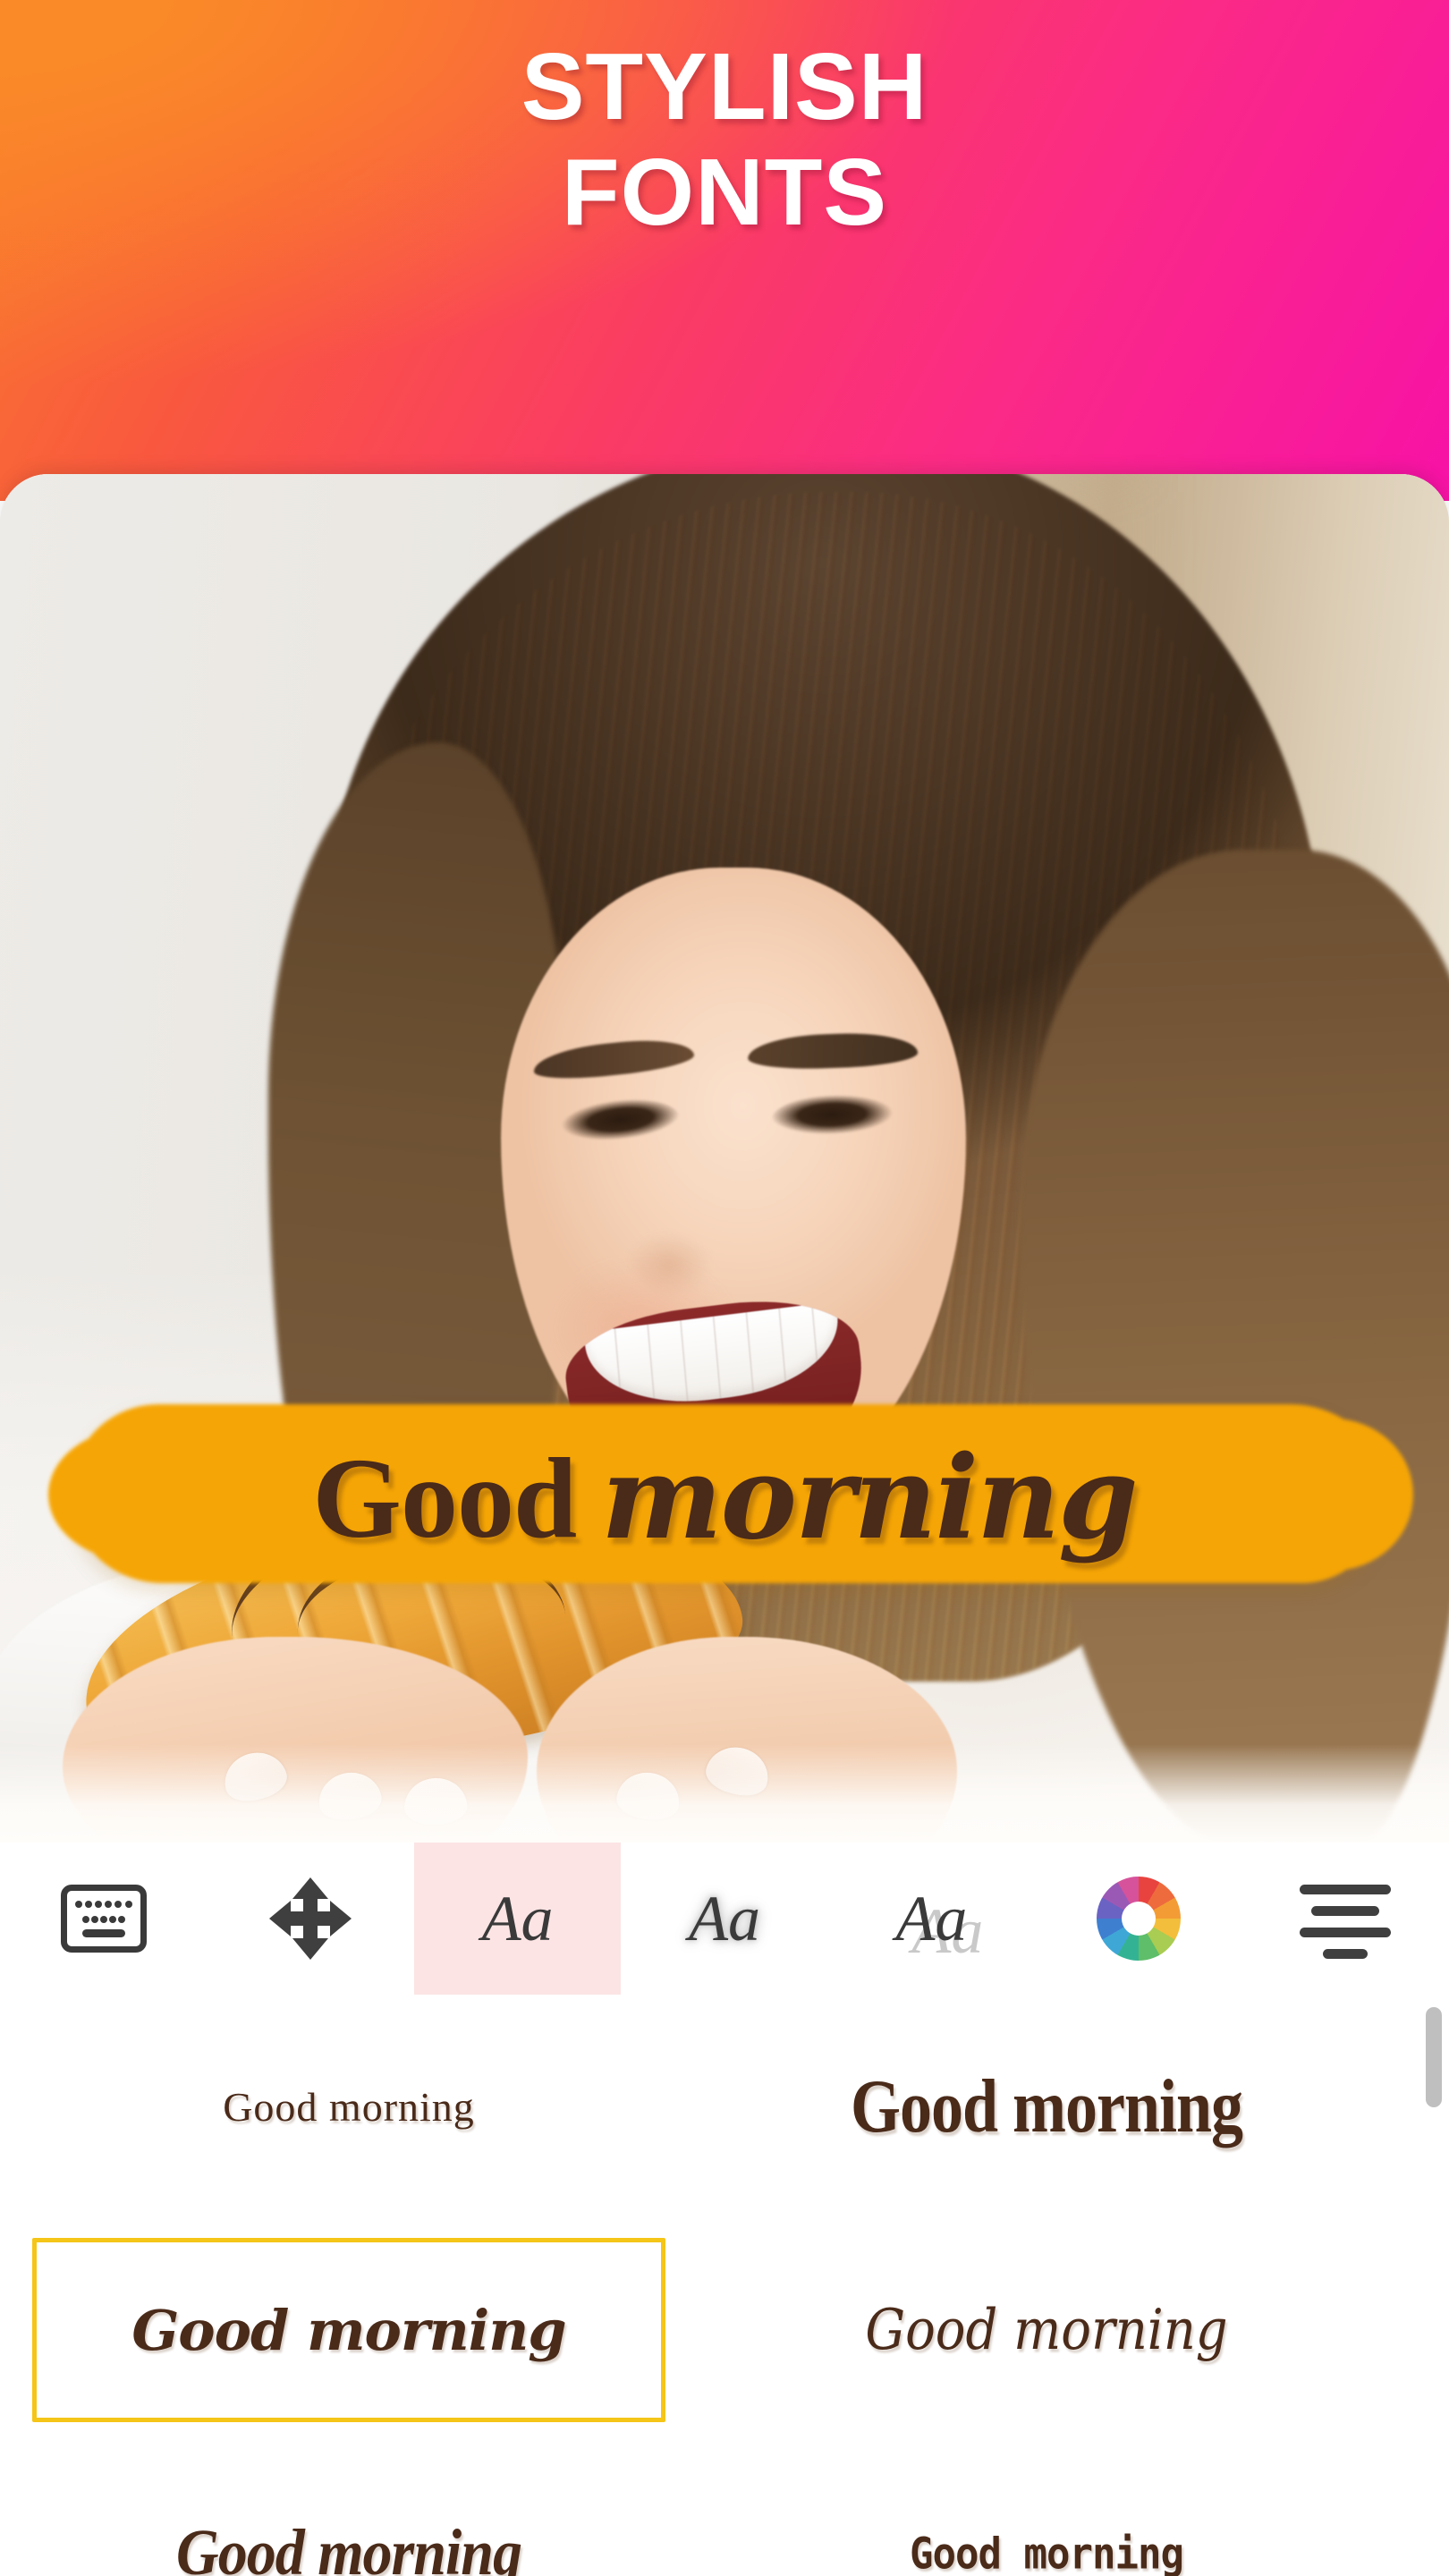 Image resolution: width=1449 pixels, height=2576 pixels. I want to click on photo-bottom-fade, so click(724, 1793).